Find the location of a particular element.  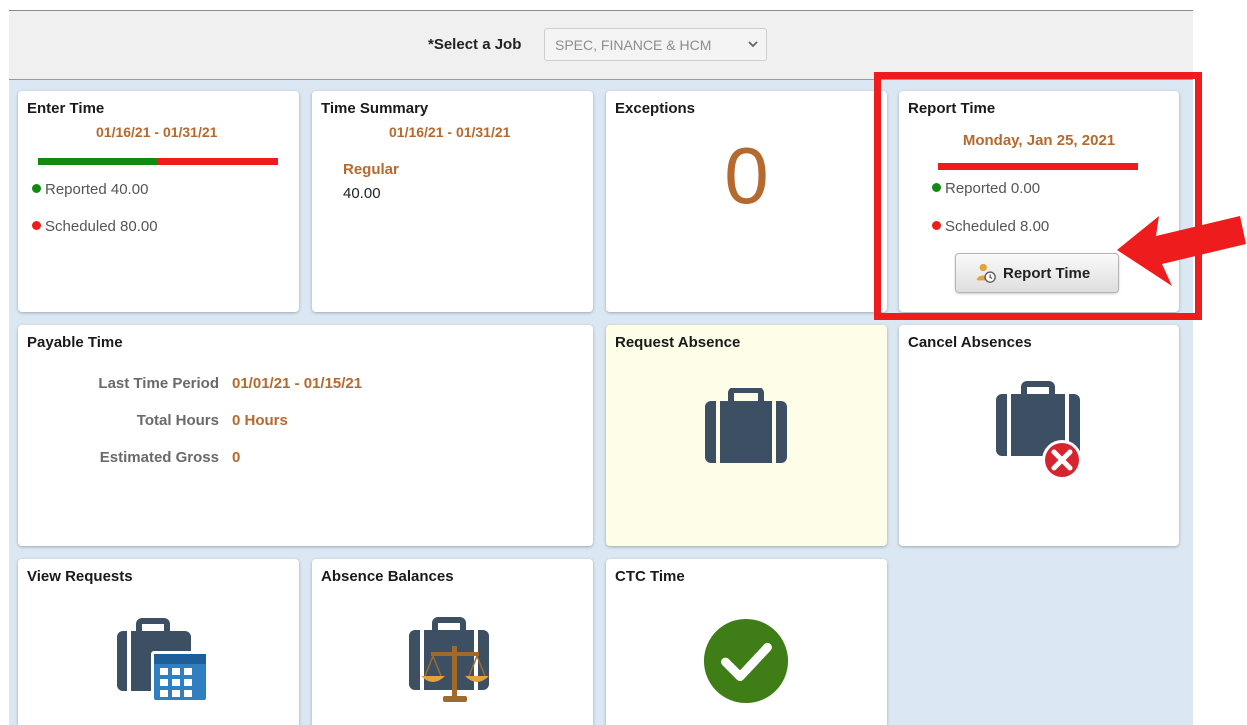

scheduled-legend: Scheduled 8.00 is located at coordinates (990, 226).